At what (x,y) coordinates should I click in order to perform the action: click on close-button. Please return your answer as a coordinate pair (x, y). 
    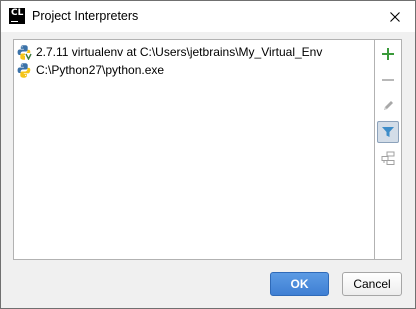
    Looking at the image, I should click on (395, 16).